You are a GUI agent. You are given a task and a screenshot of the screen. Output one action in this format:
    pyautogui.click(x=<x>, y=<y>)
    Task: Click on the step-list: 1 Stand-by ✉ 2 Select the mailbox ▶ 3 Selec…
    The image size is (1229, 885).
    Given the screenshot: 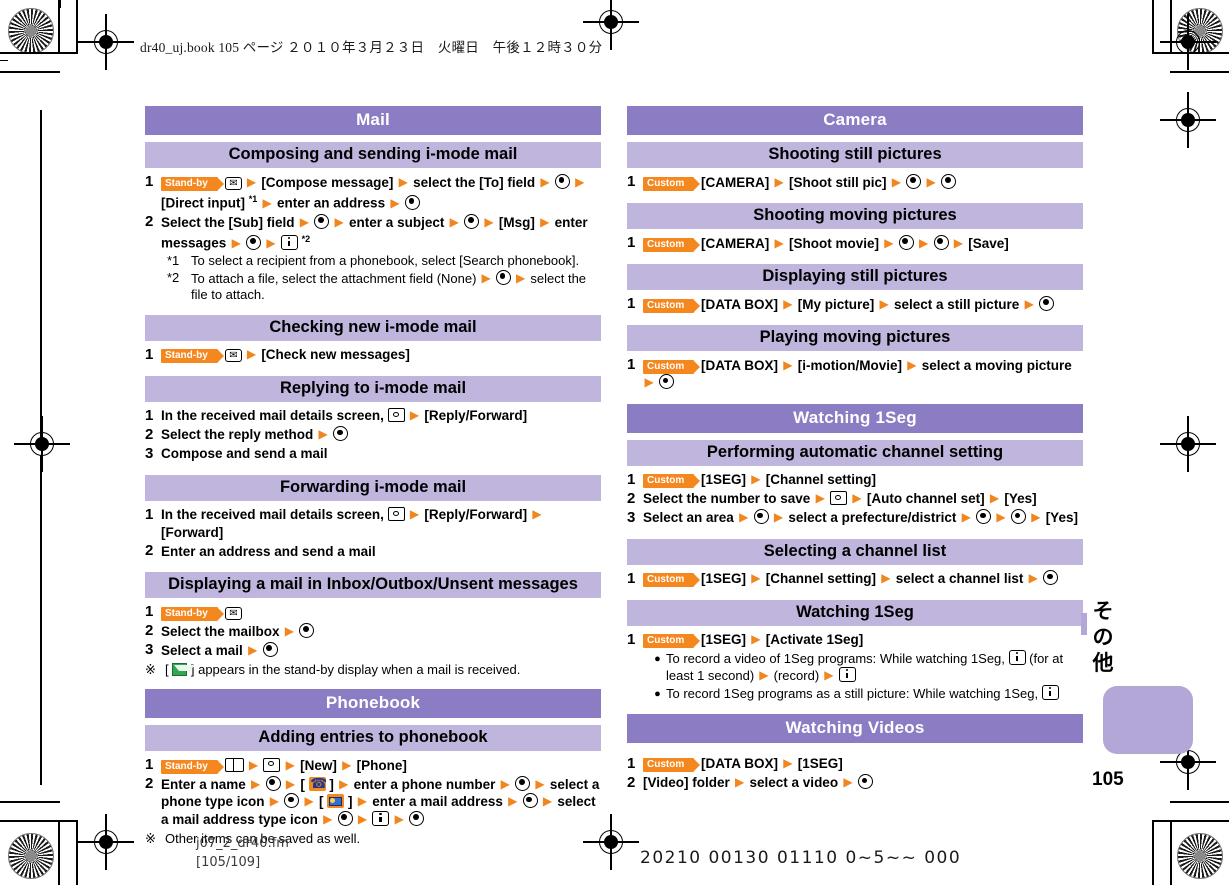 What is the action you would take?
    pyautogui.click(x=373, y=639)
    